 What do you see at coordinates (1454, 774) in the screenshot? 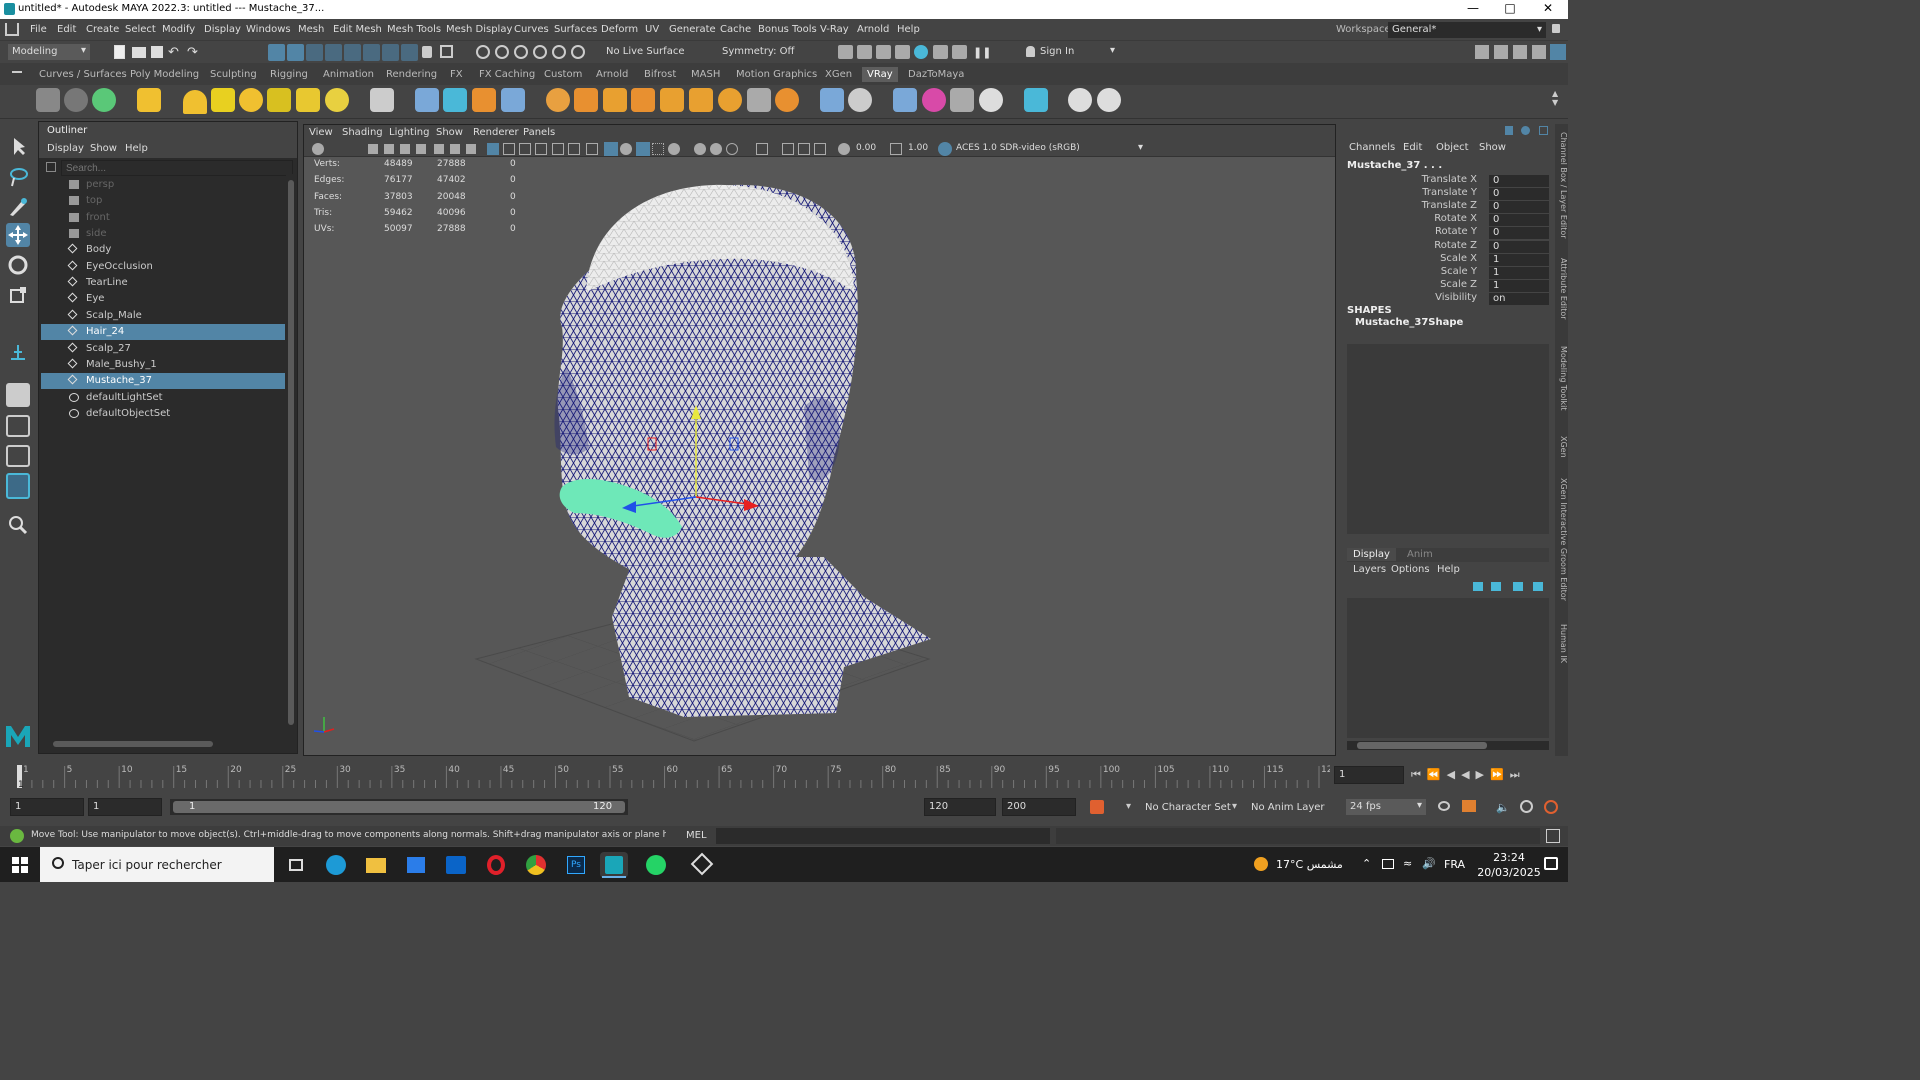
I see `step-back-frame-icon: ◀` at bounding box center [1454, 774].